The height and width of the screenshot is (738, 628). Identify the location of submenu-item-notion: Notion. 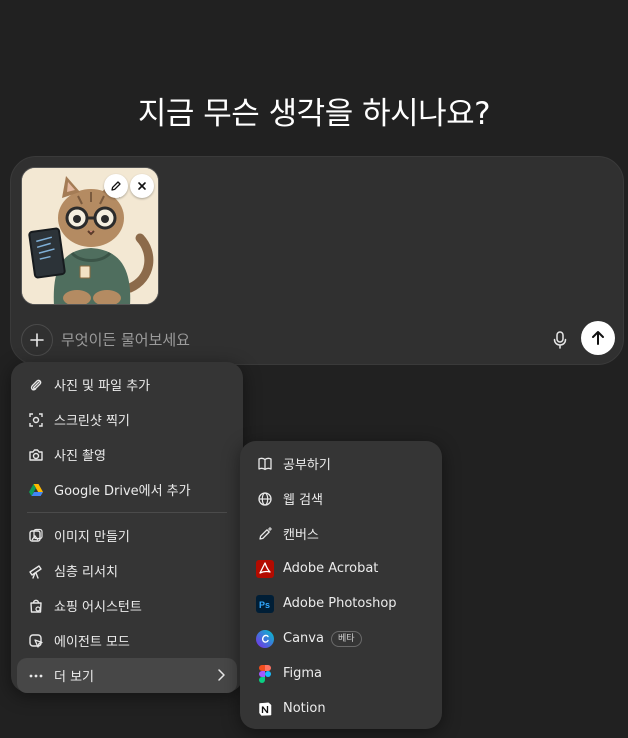
(341, 708).